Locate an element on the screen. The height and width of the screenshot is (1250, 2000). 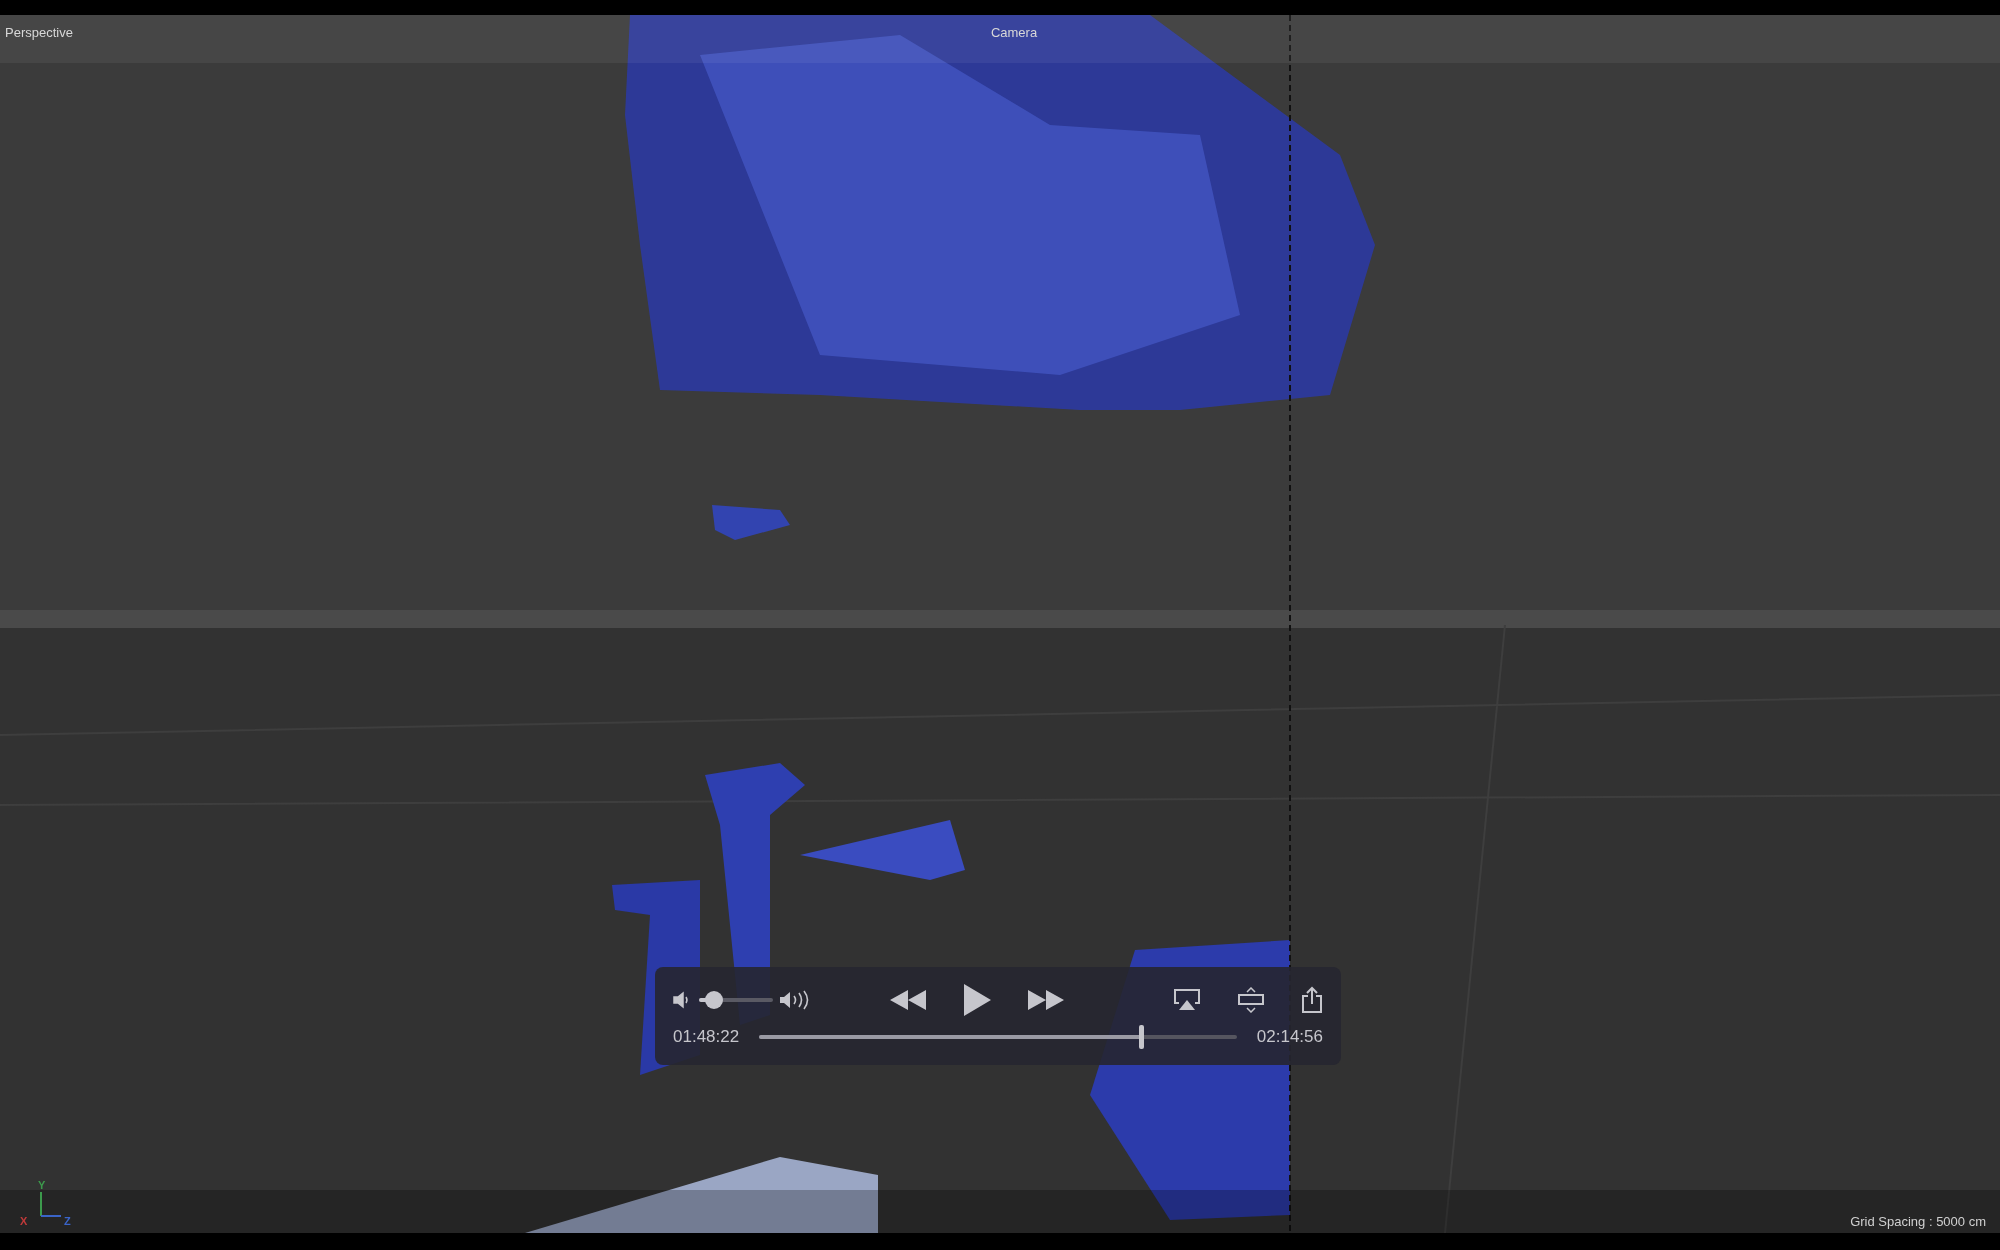
elapsed-time: 01:48:22 is located at coordinates (706, 1037).